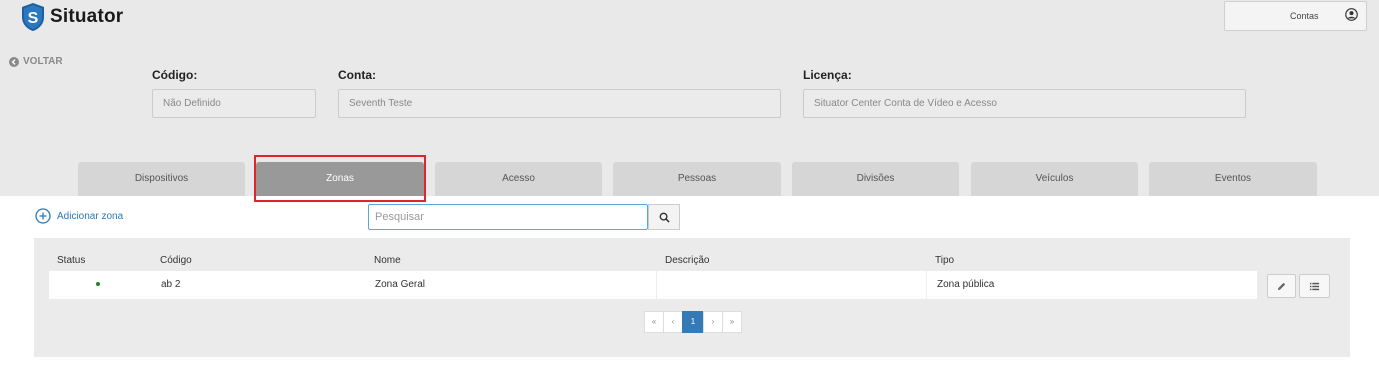 The width and height of the screenshot is (1379, 376). Describe the element at coordinates (171, 284) in the screenshot. I see `codigo-cell: ab 2` at that location.